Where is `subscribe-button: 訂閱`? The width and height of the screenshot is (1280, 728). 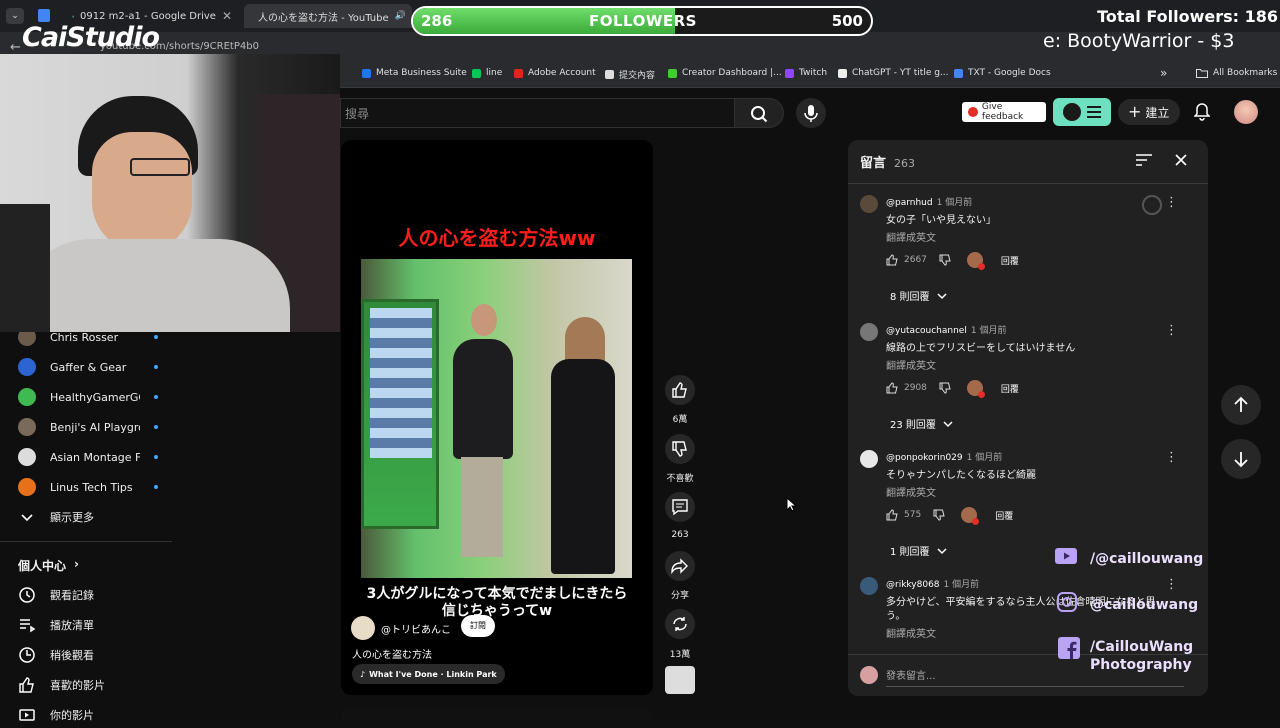
subscribe-button: 訂閱 is located at coordinates (478, 626).